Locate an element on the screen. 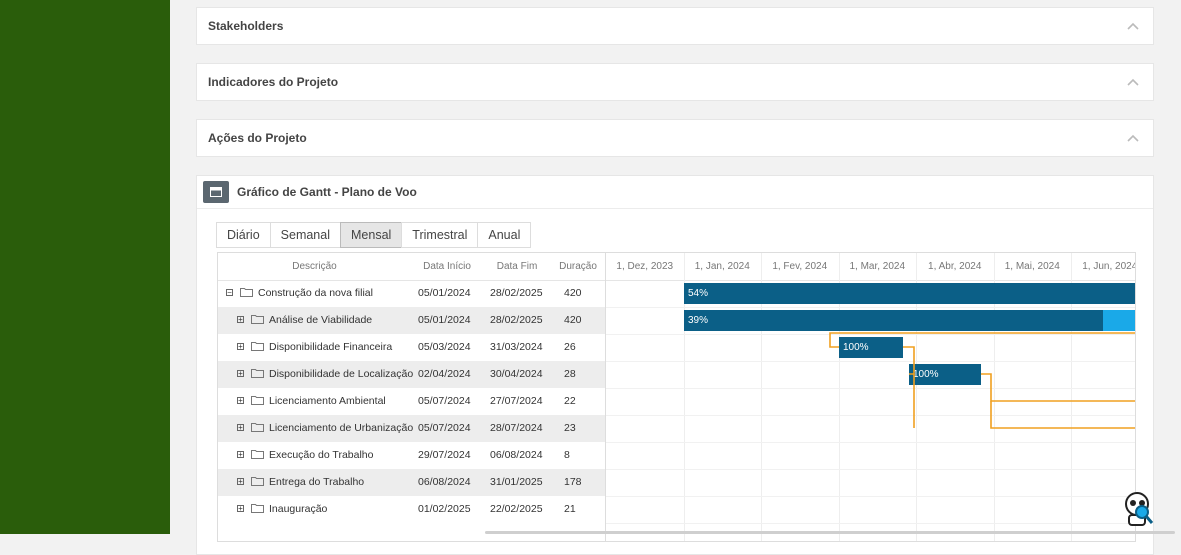 The width and height of the screenshot is (1181, 555). view-tabs: Diário Semanal Mensal Trimestral Anual is located at coordinates (374, 235).